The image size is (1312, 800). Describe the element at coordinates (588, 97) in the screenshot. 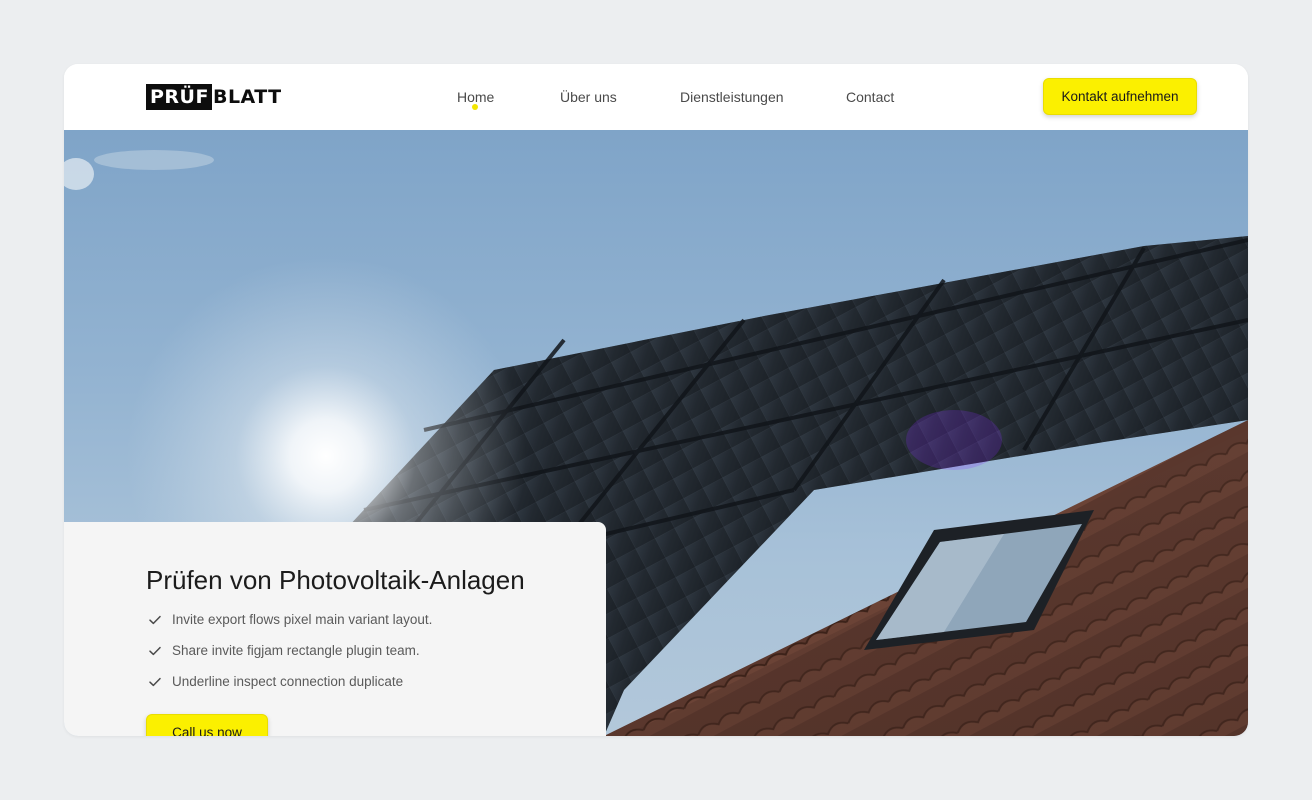

I see `nav-item-about: Über uns` at that location.